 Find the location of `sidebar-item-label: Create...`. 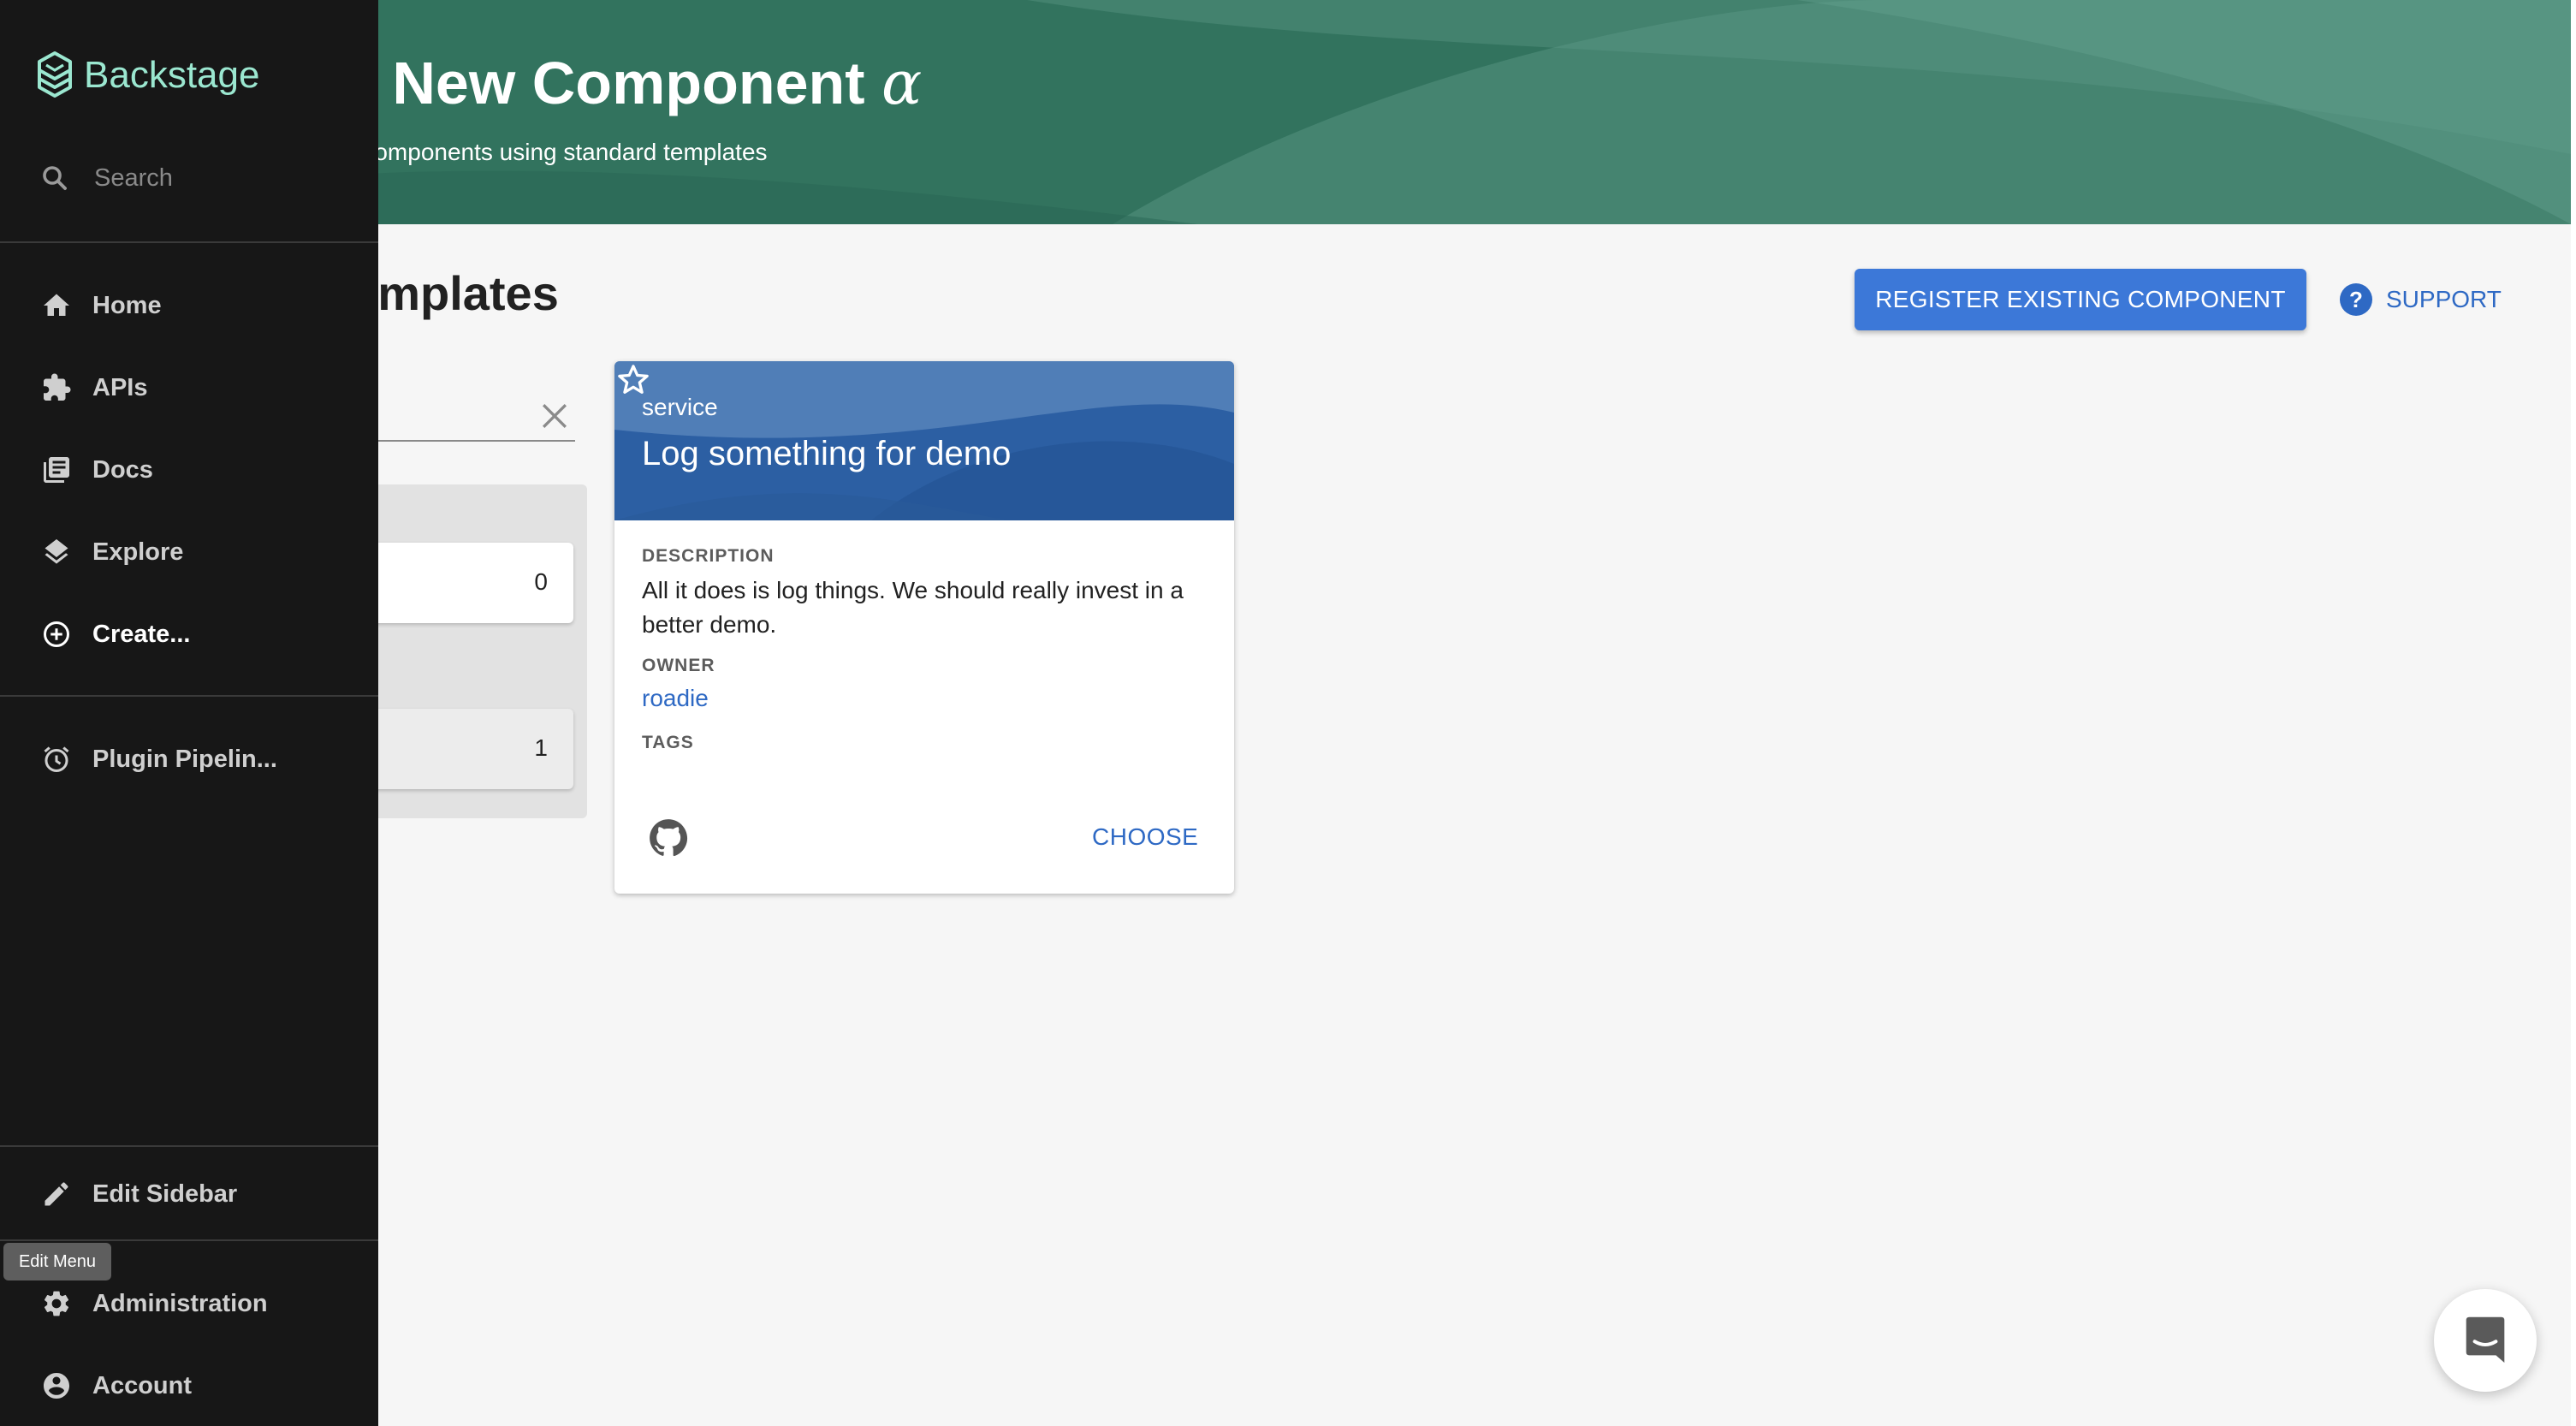

sidebar-item-label: Create... is located at coordinates (141, 634).